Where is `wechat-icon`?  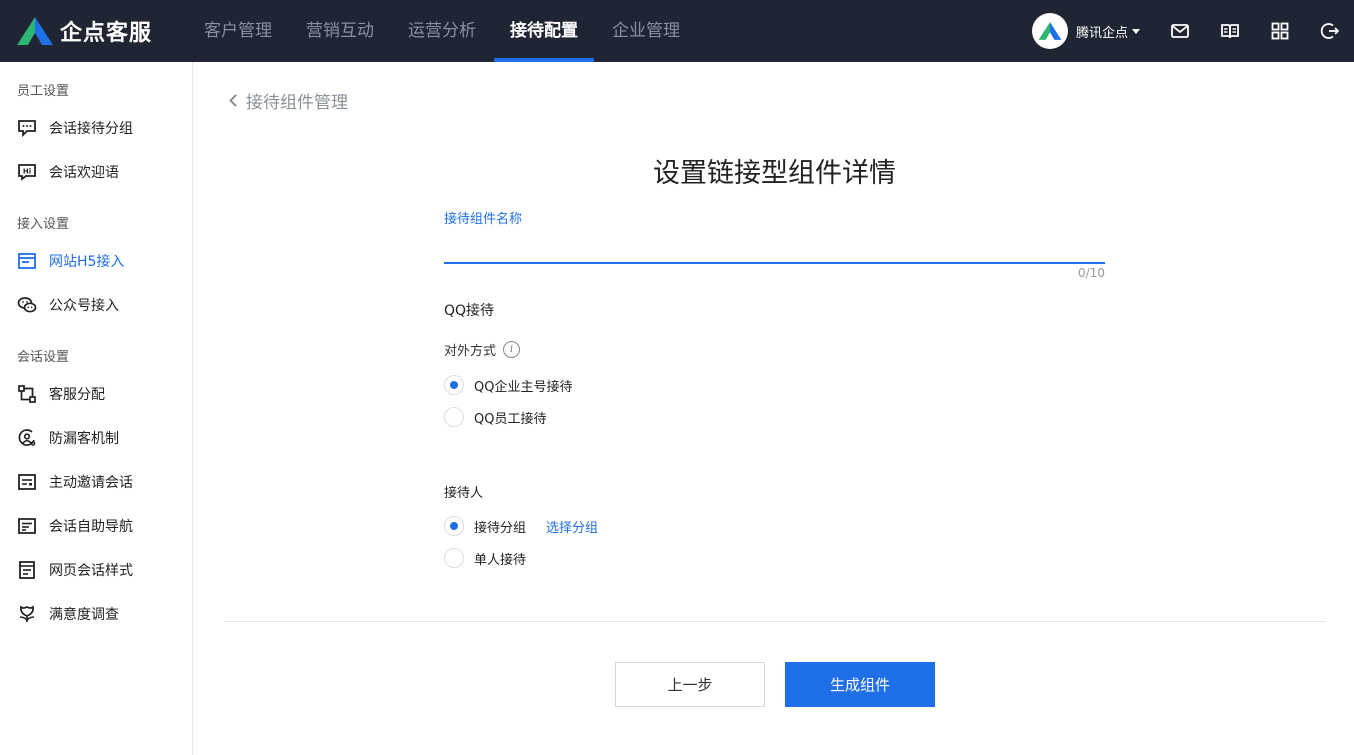 wechat-icon is located at coordinates (27, 305).